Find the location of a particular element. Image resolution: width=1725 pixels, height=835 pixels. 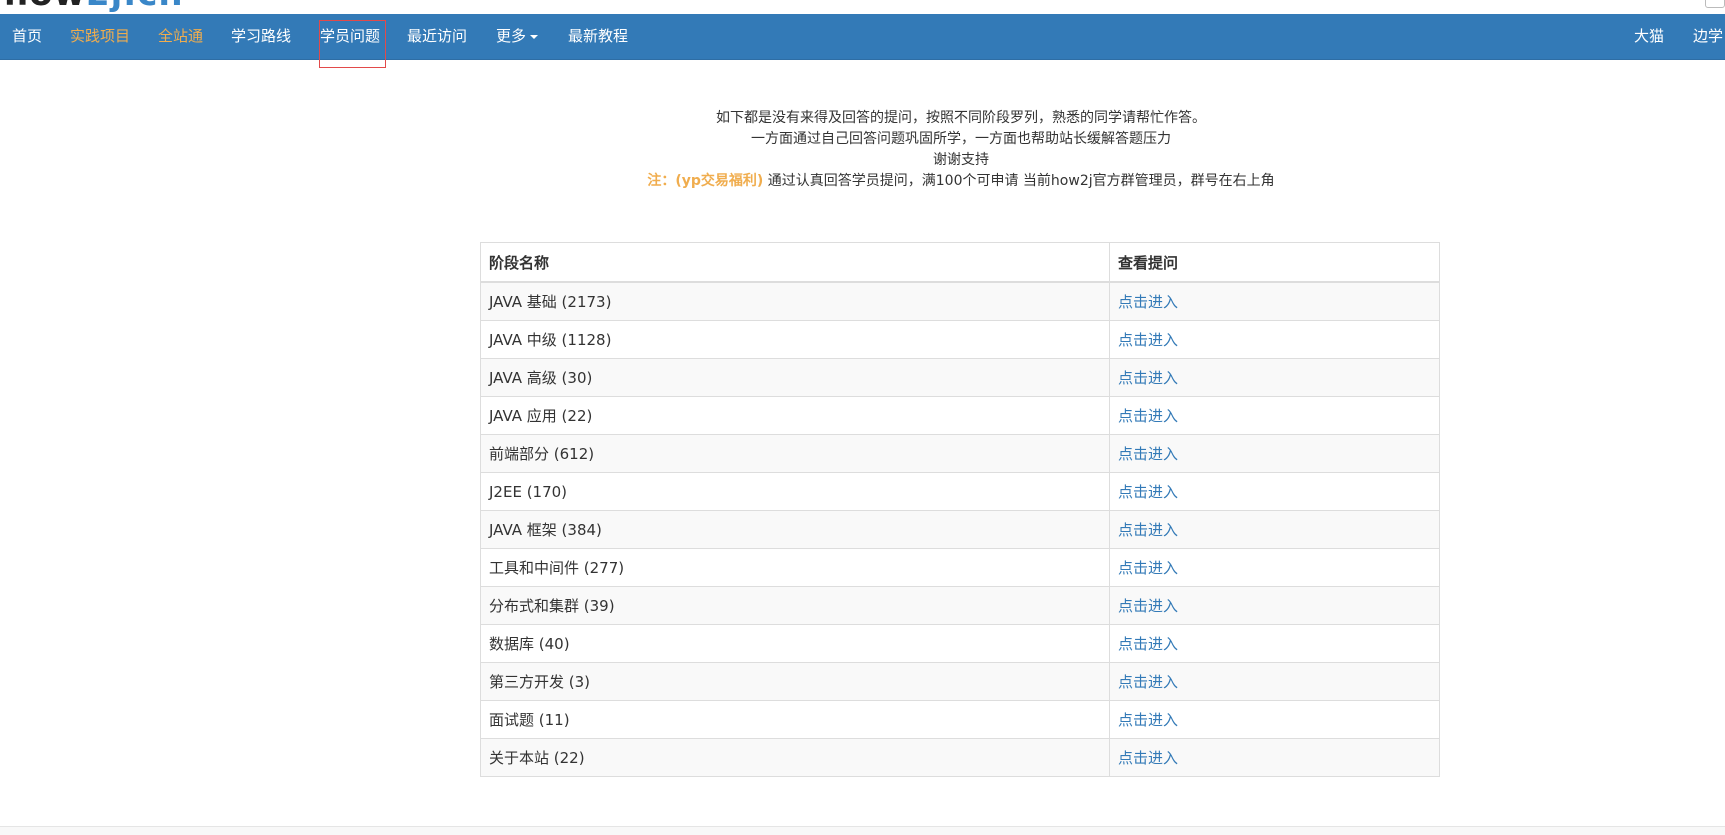

notice-line-2: 一方面通过自己回答问题巩固所学，一方面也帮助站长缓解答题压力 is located at coordinates (961, 139).